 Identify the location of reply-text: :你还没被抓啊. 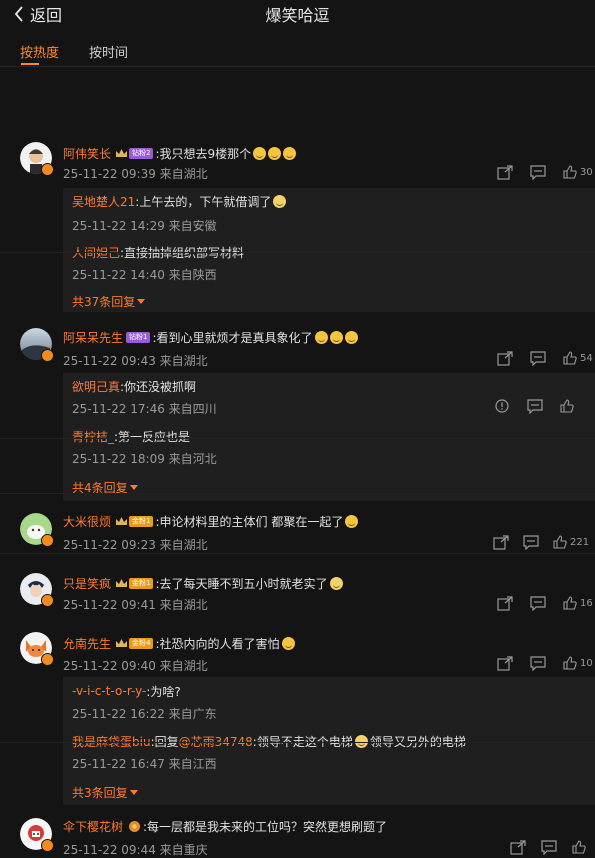
(158, 386).